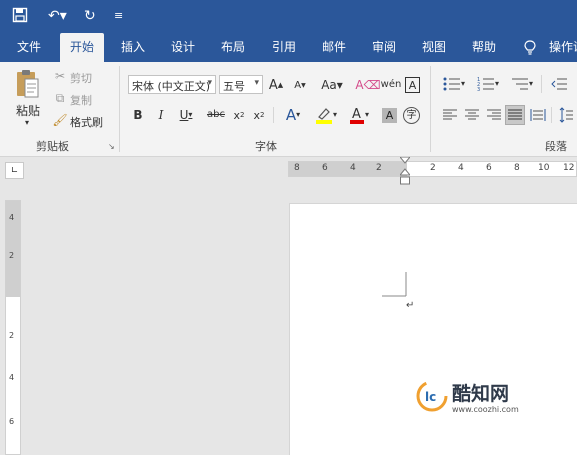 The image size is (577, 455). What do you see at coordinates (81, 78) in the screenshot?
I see `cut-button: 剪切` at bounding box center [81, 78].